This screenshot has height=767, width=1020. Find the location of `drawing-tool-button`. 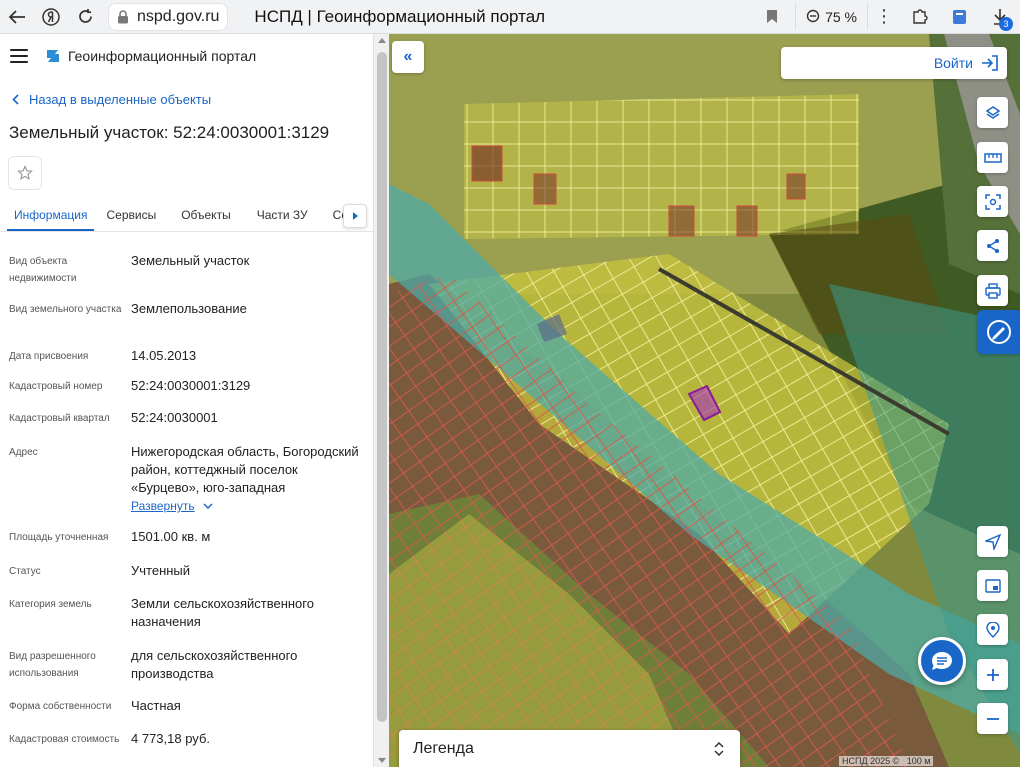

drawing-tool-button is located at coordinates (998, 332).